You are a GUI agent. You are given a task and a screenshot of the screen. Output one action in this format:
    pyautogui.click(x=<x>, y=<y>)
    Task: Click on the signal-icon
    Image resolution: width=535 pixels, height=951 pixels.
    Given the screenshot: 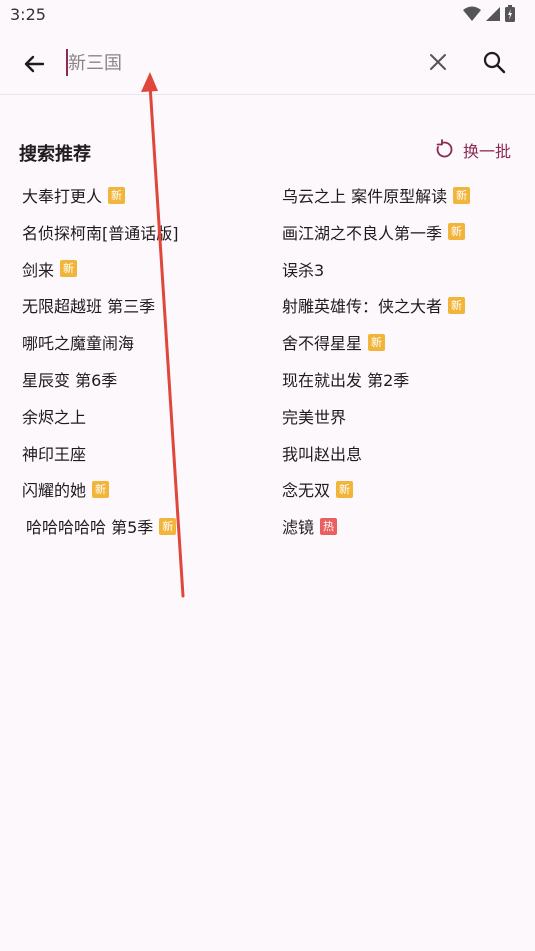 What is the action you would take?
    pyautogui.click(x=493, y=13)
    